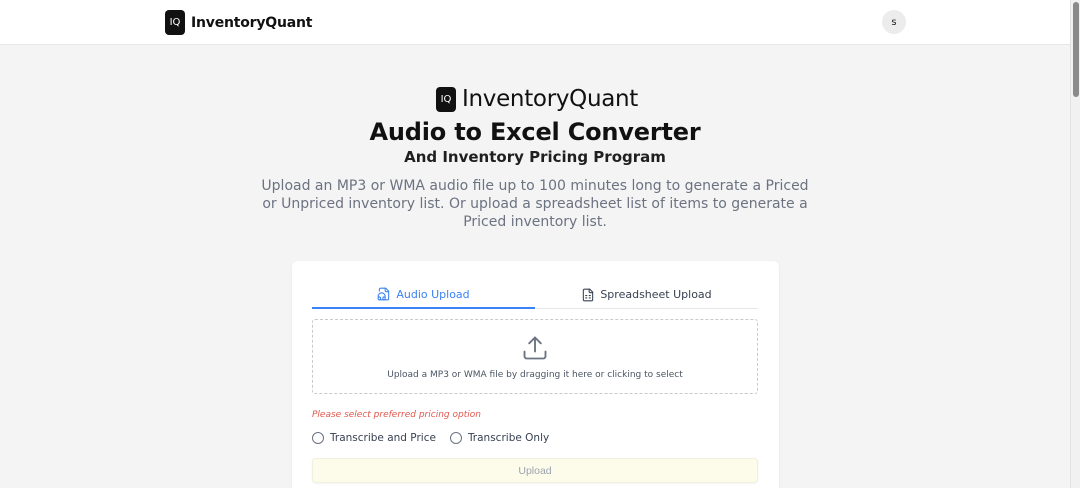 This screenshot has width=1080, height=488. What do you see at coordinates (1075, 244) in the screenshot?
I see `page-scrollbar` at bounding box center [1075, 244].